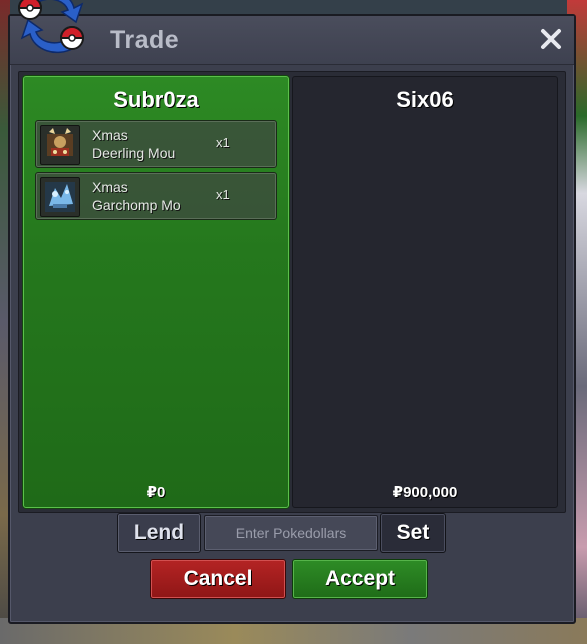 The image size is (587, 644). Describe the element at coordinates (413, 533) in the screenshot. I see `set-money-button: Set` at that location.